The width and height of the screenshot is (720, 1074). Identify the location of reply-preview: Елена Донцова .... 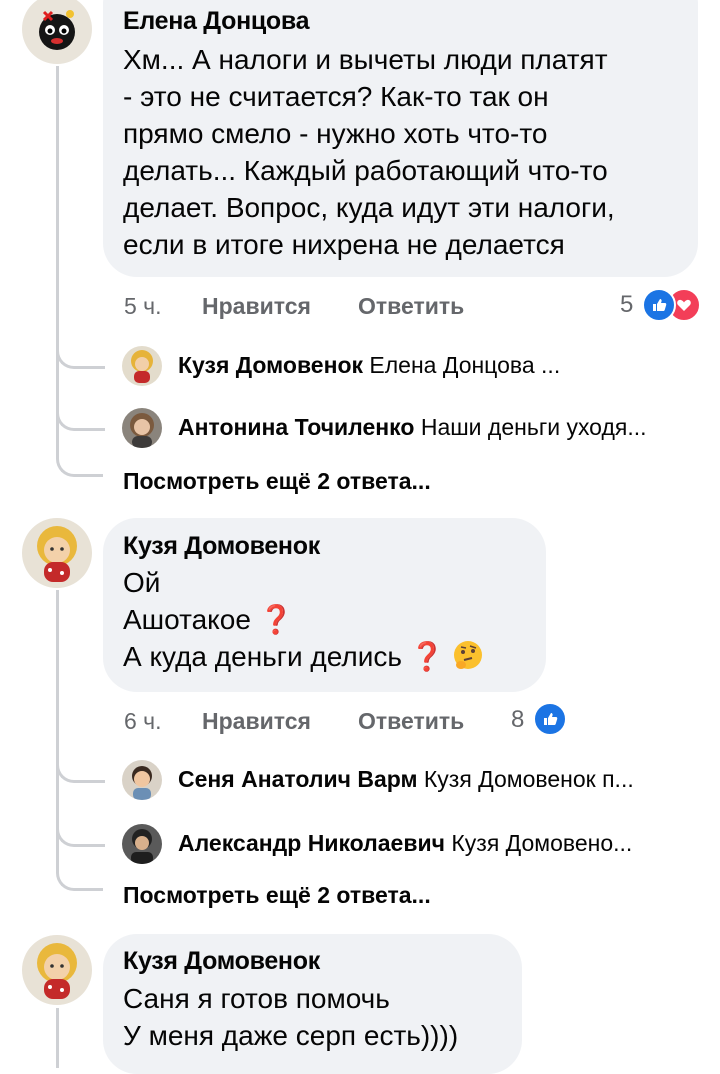
(465, 365).